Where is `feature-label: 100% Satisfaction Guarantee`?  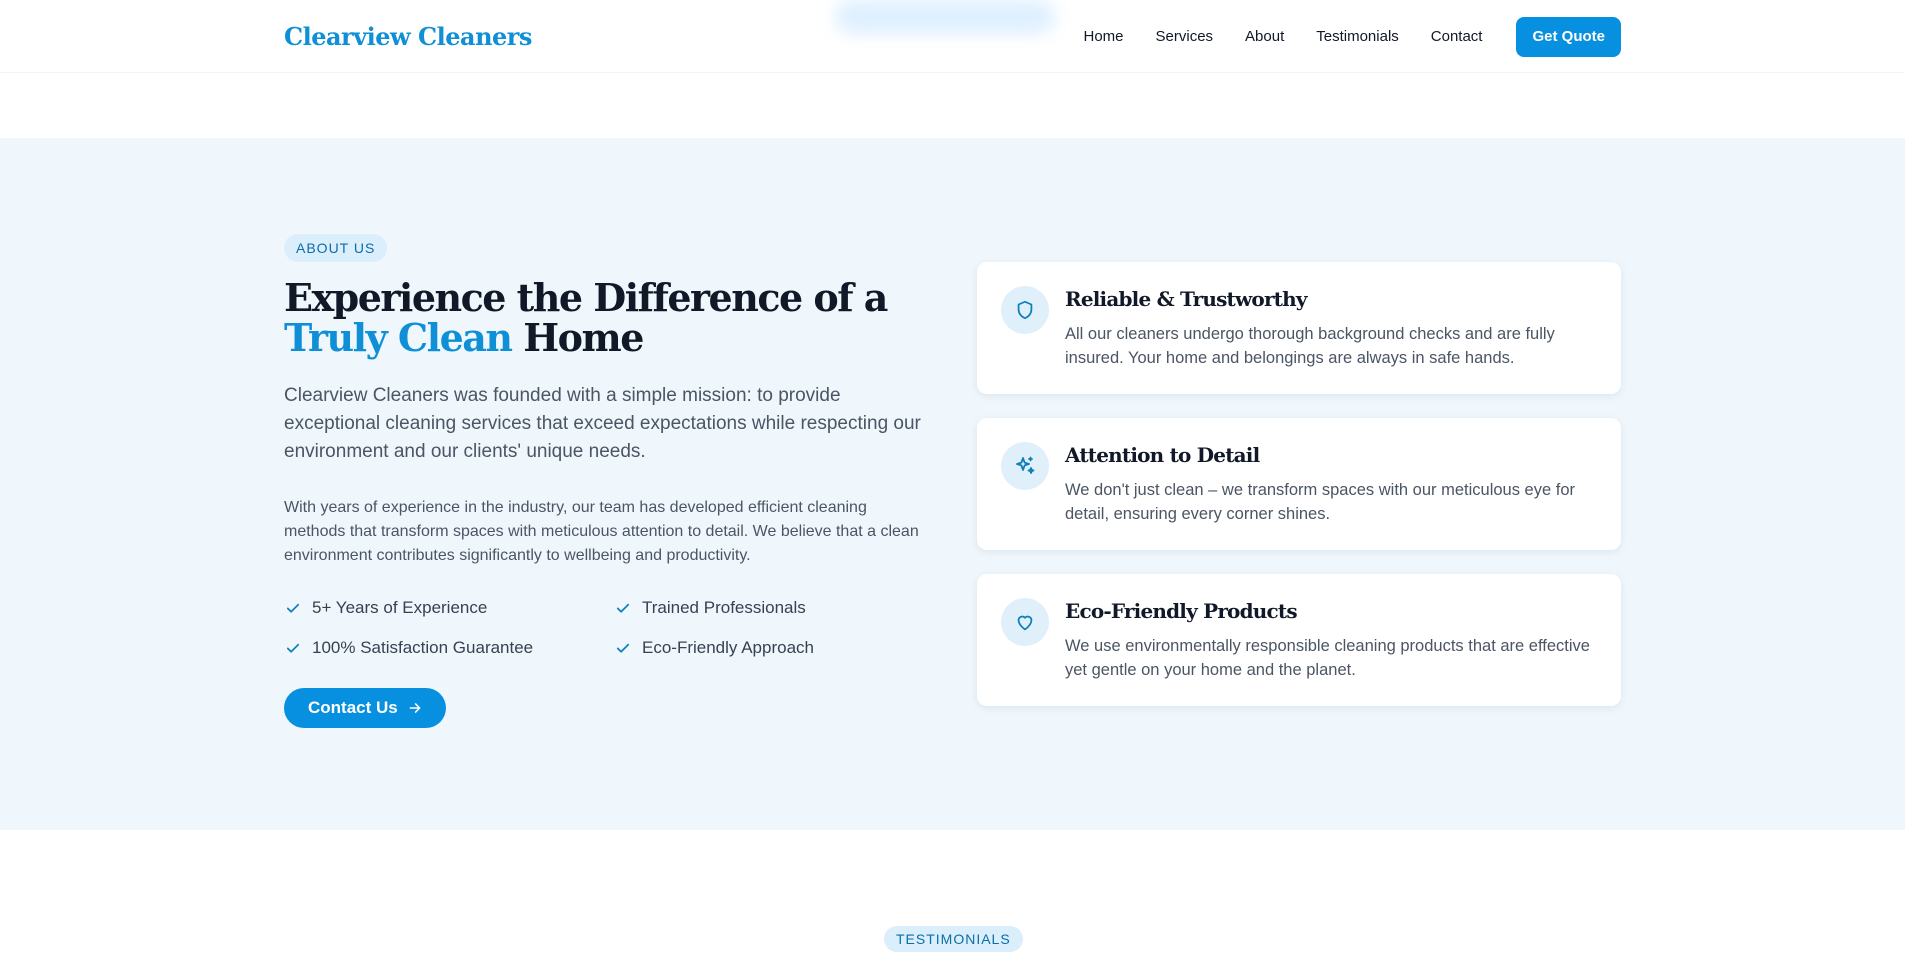
feature-label: 100% Satisfaction Guarantee is located at coordinates (423, 647).